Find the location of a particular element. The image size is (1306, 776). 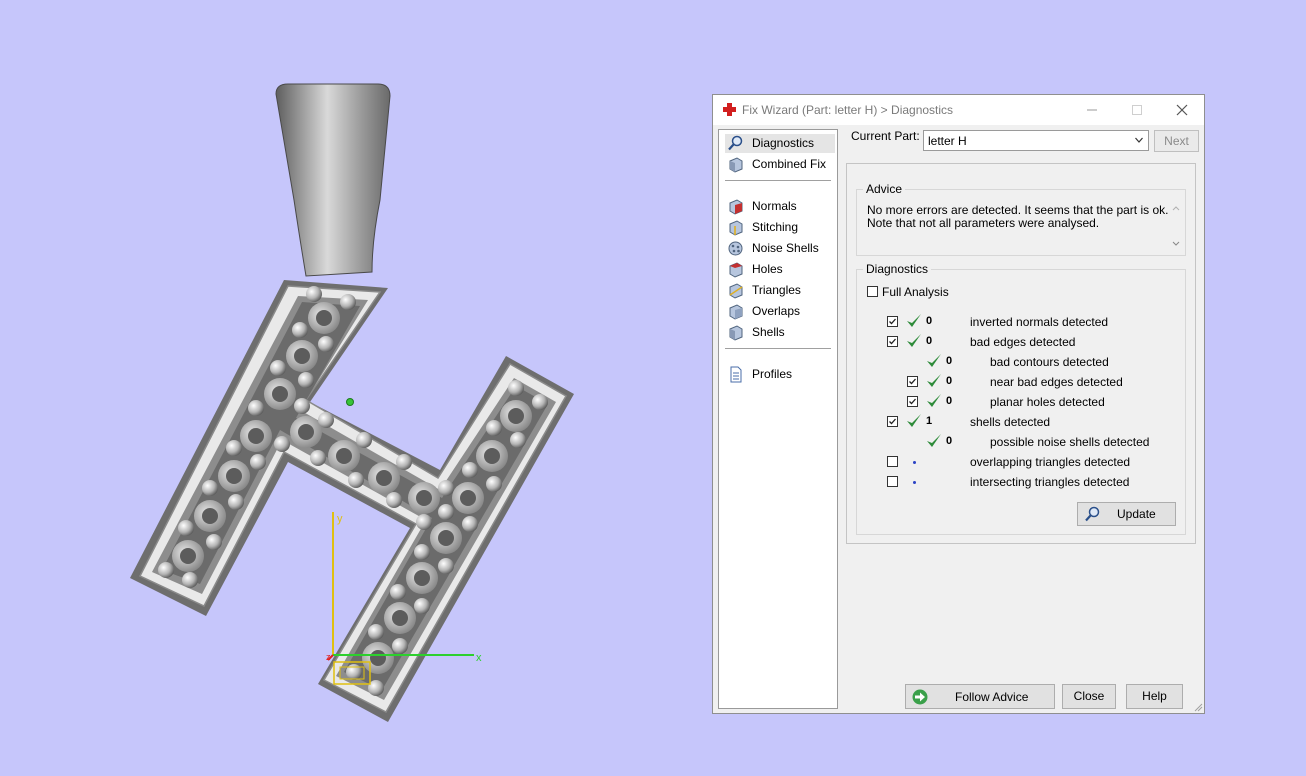

nav-item-diagnostics: Diagnostics is located at coordinates (780, 143).